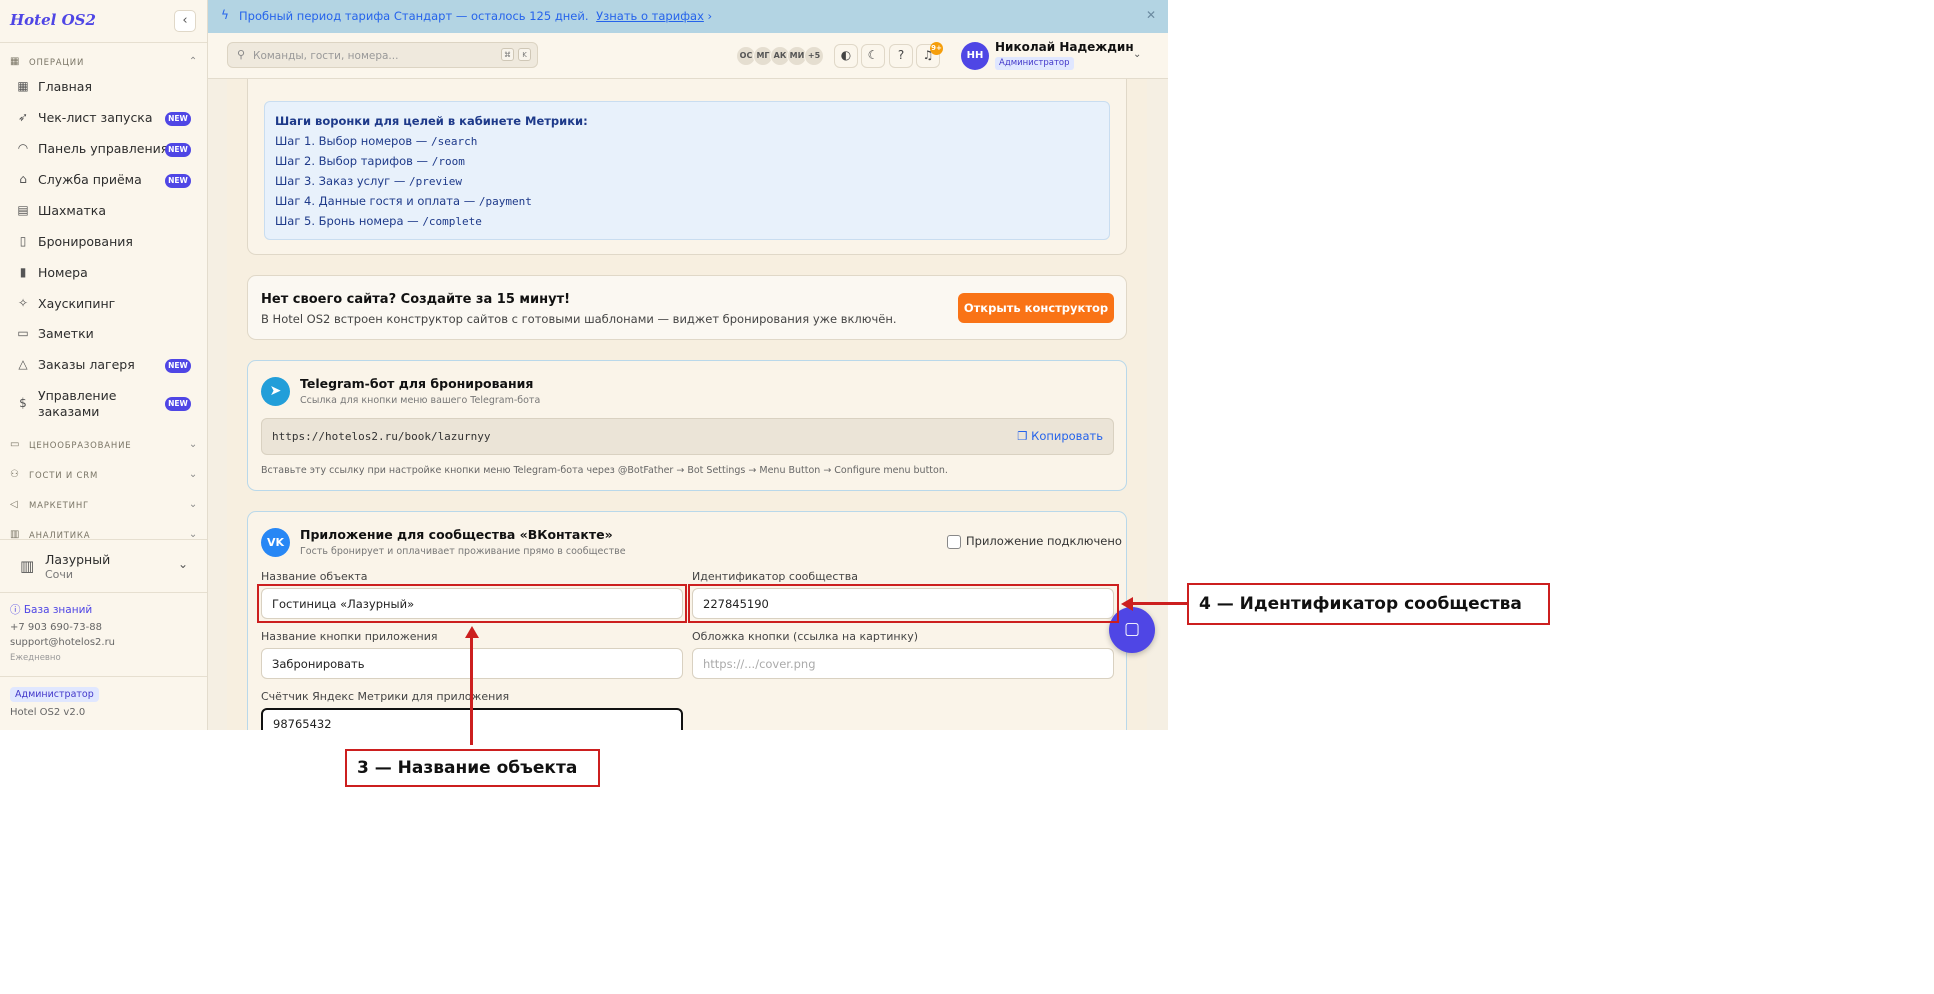 The image size is (1934, 994). I want to click on property-city: Сочи, so click(59, 574).